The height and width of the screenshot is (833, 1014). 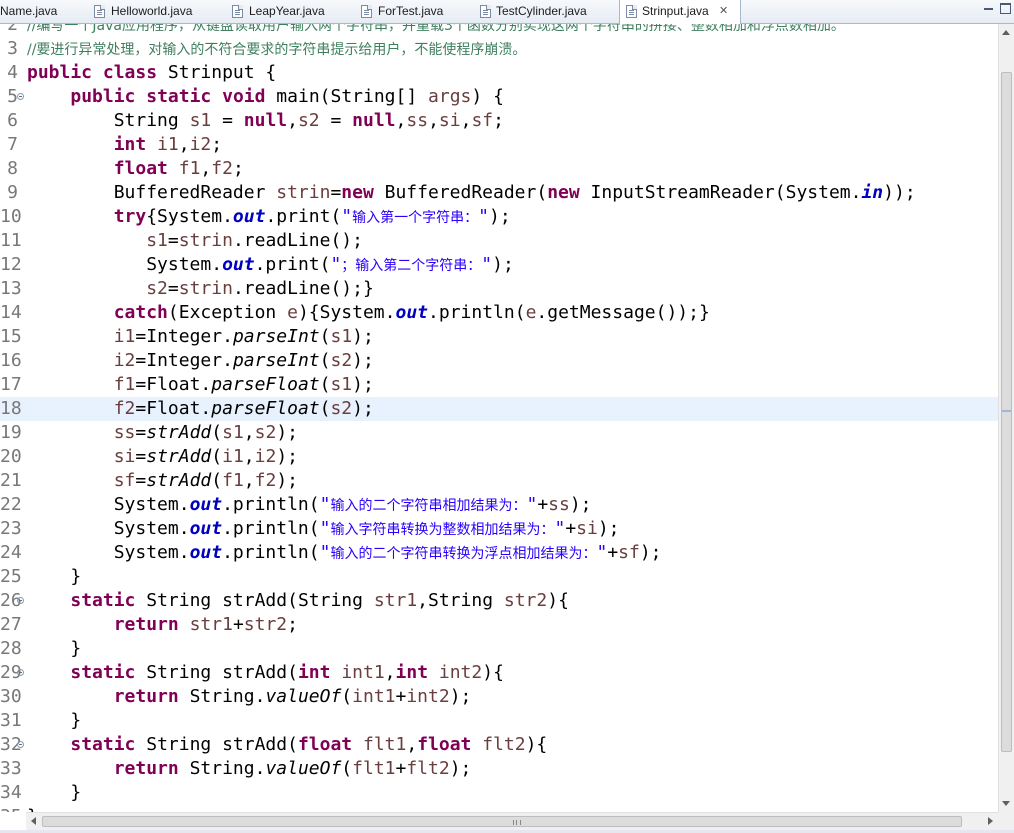 What do you see at coordinates (499, 649) in the screenshot?
I see `code-line: 28 }` at bounding box center [499, 649].